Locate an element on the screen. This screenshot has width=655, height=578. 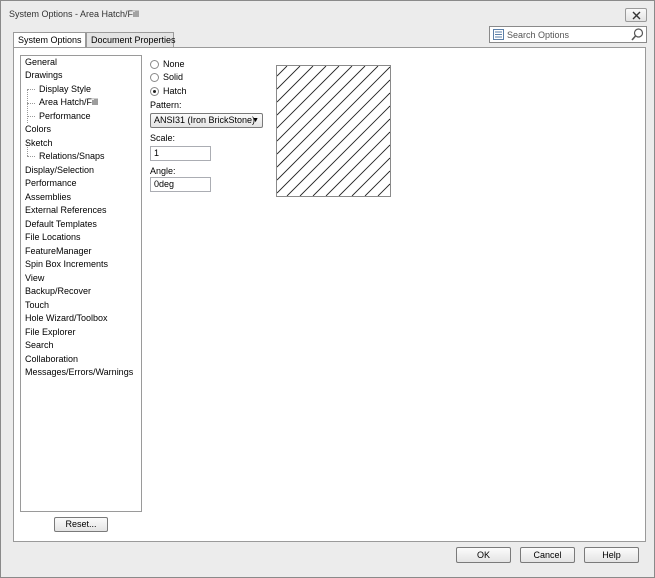
hatch-pattern-preview is located at coordinates (333, 131).